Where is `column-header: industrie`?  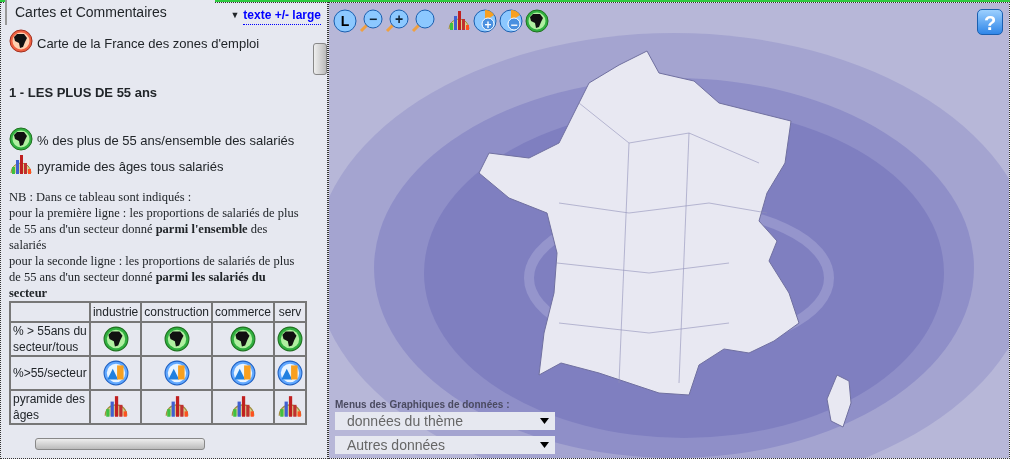
column-header: industrie is located at coordinates (115, 311).